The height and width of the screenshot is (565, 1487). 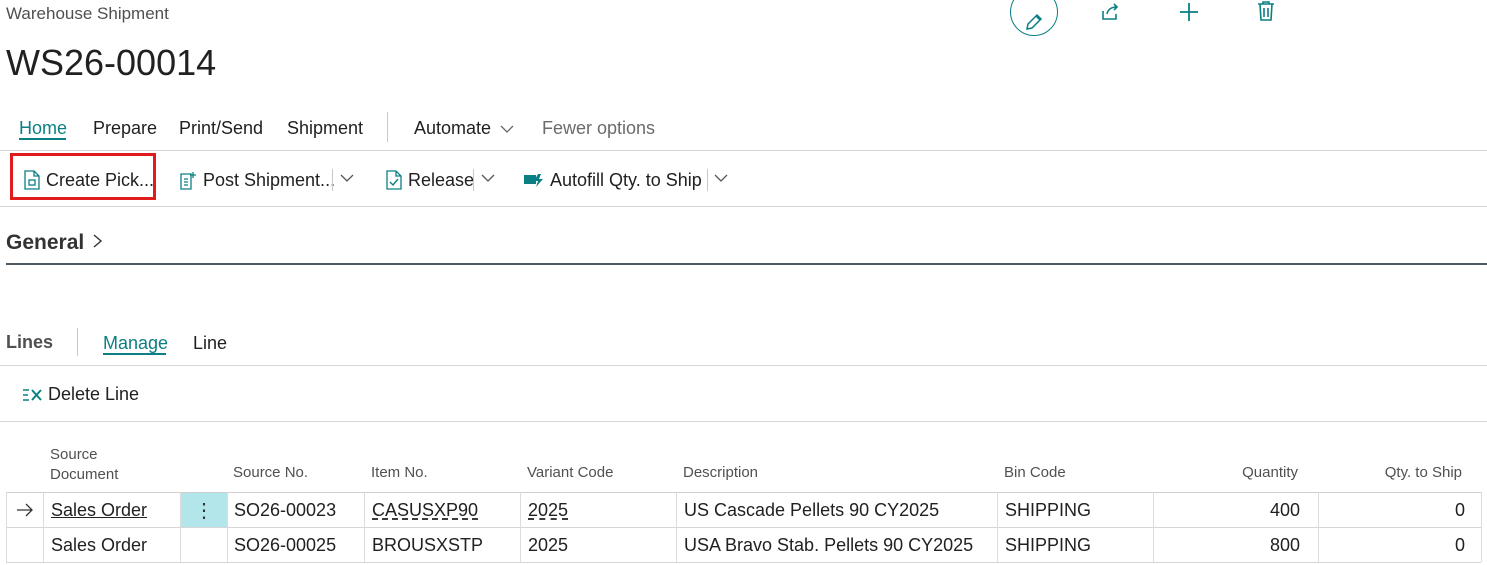 I want to click on tab-home: Home, so click(x=43, y=128).